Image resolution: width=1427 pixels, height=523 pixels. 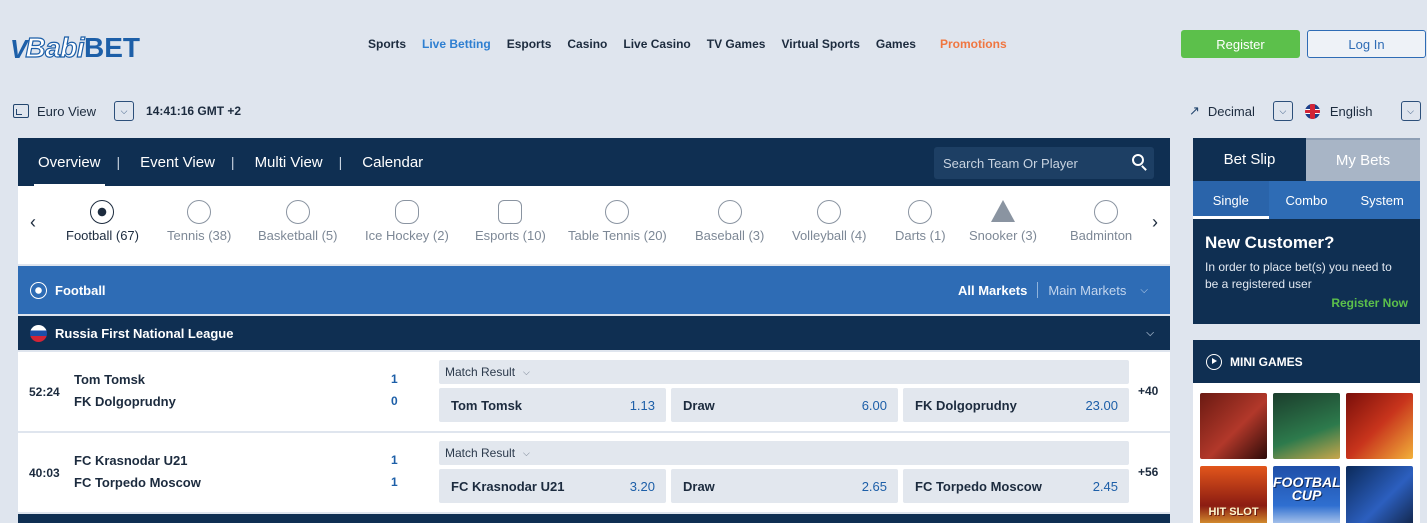 What do you see at coordinates (784, 405) in the screenshot?
I see `odds-button-draw: Draw 6.00` at bounding box center [784, 405].